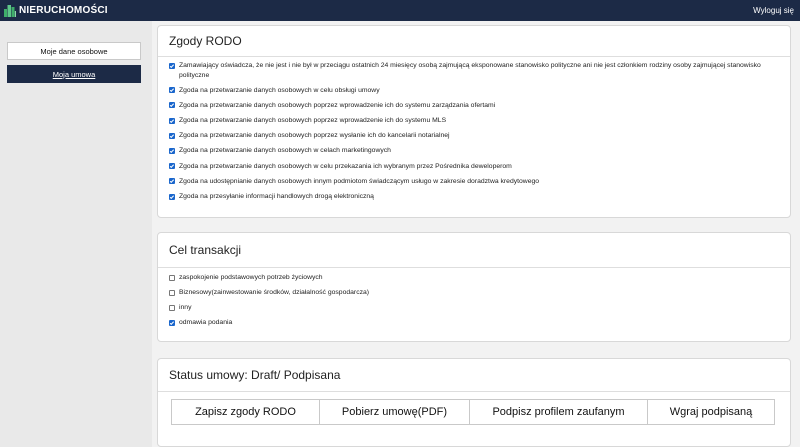 This screenshot has height=447, width=800. What do you see at coordinates (172, 166) in the screenshot?
I see `consent-checkbox-developers` at bounding box center [172, 166].